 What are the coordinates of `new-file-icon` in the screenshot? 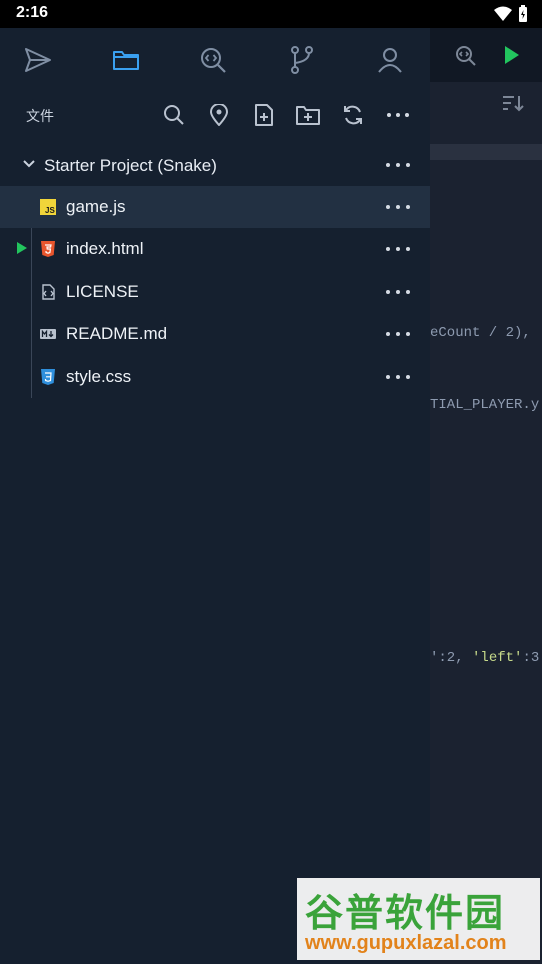 It's located at (264, 115).